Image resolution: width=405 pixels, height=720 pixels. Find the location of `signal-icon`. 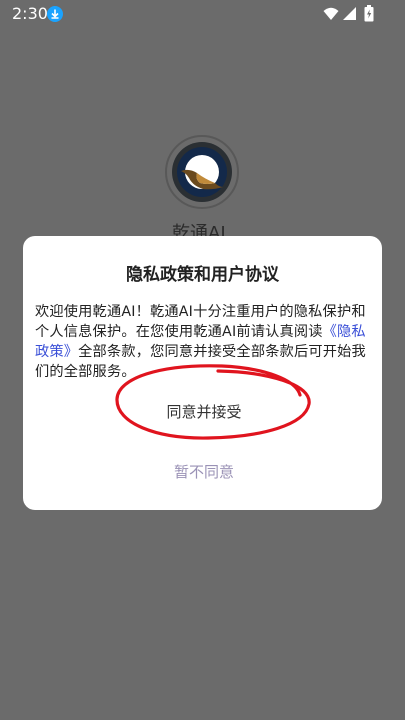

signal-icon is located at coordinates (349, 15).